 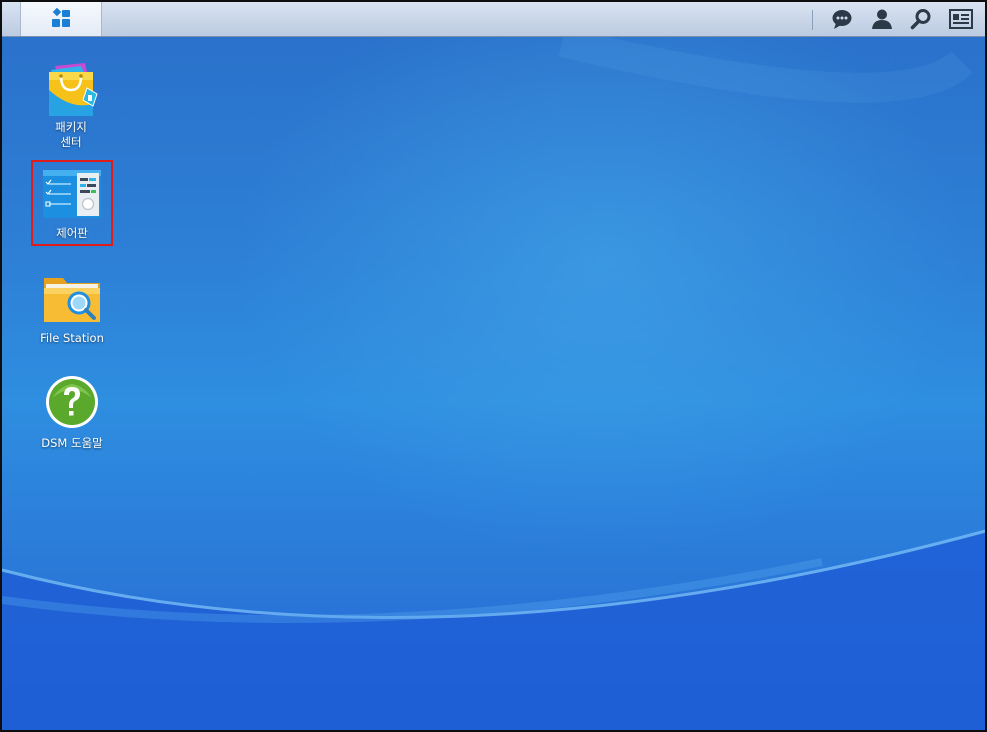 I want to click on taskbar, so click(x=493, y=19).